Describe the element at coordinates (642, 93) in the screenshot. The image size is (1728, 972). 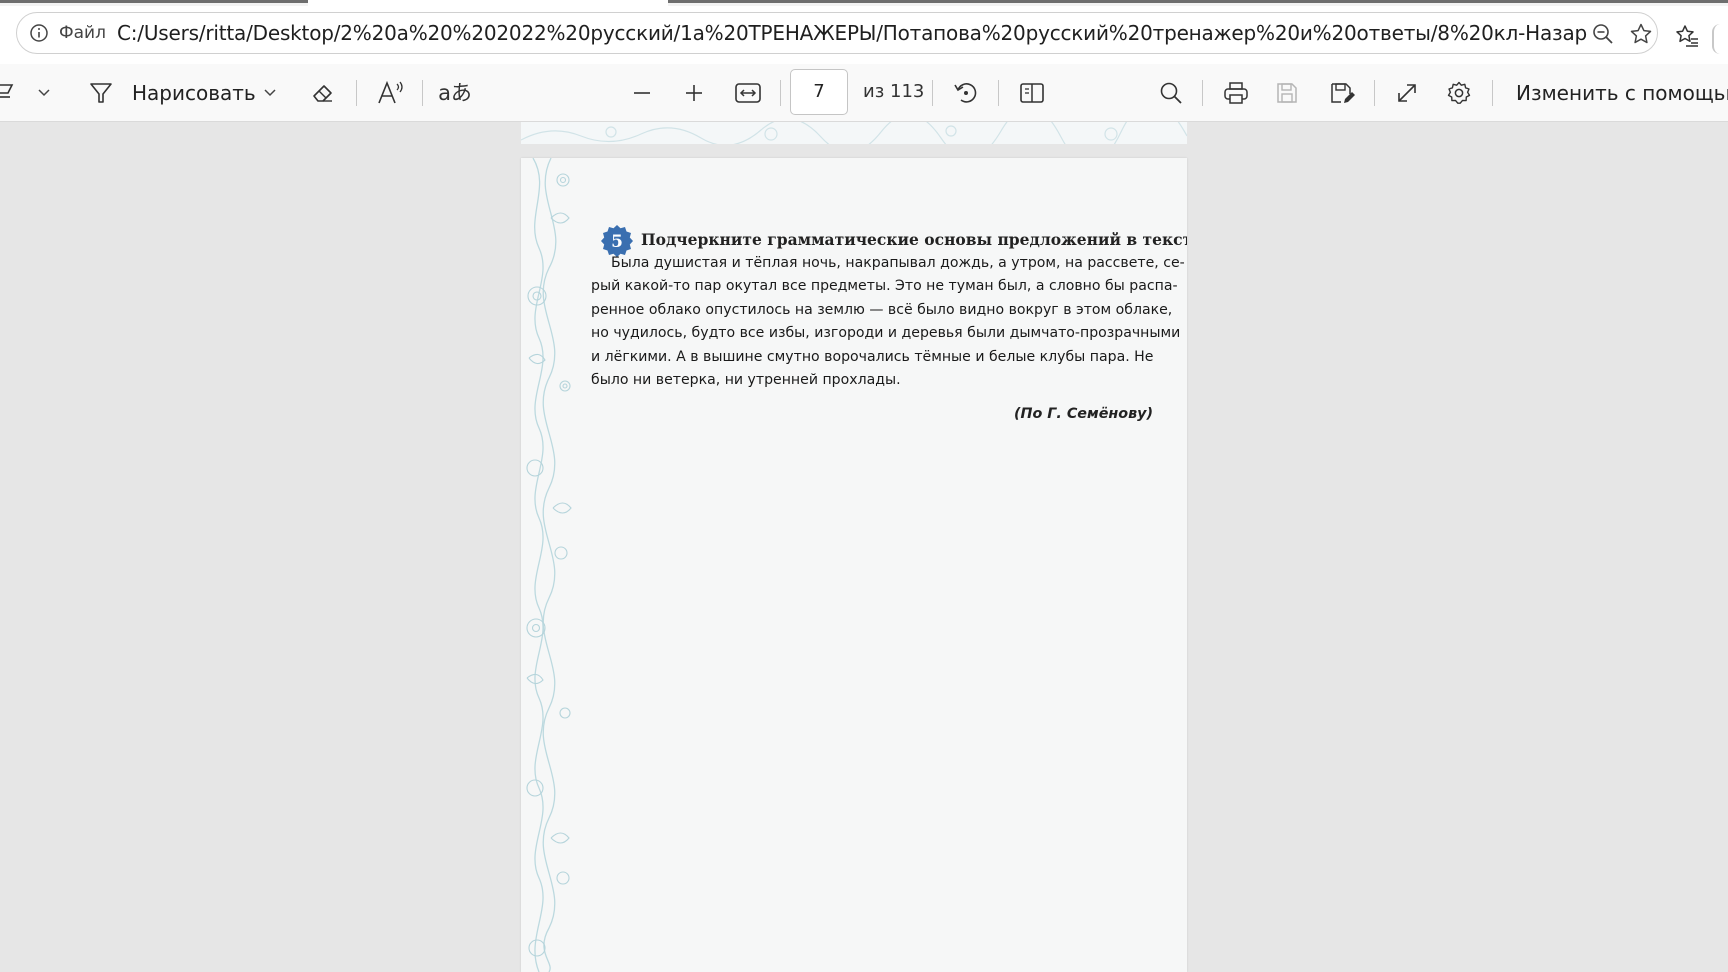
I see `minus-icon` at that location.